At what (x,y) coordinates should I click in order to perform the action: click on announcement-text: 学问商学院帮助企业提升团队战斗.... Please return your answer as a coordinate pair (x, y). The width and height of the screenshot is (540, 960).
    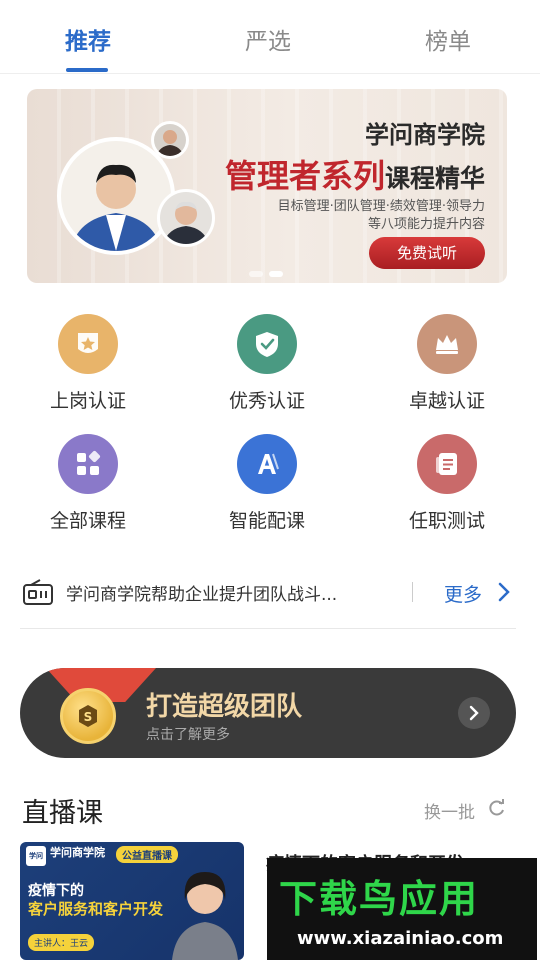
    Looking at the image, I should click on (201, 592).